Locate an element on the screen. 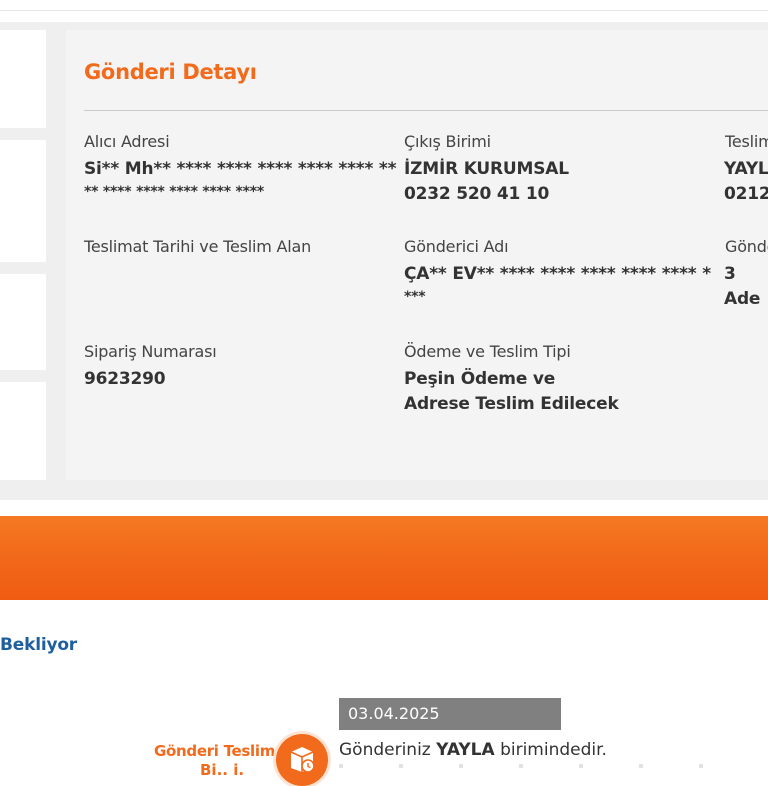 The width and height of the screenshot is (768, 786). payment-type-value-line2: Adrese Teslim Edilecek is located at coordinates (511, 404).